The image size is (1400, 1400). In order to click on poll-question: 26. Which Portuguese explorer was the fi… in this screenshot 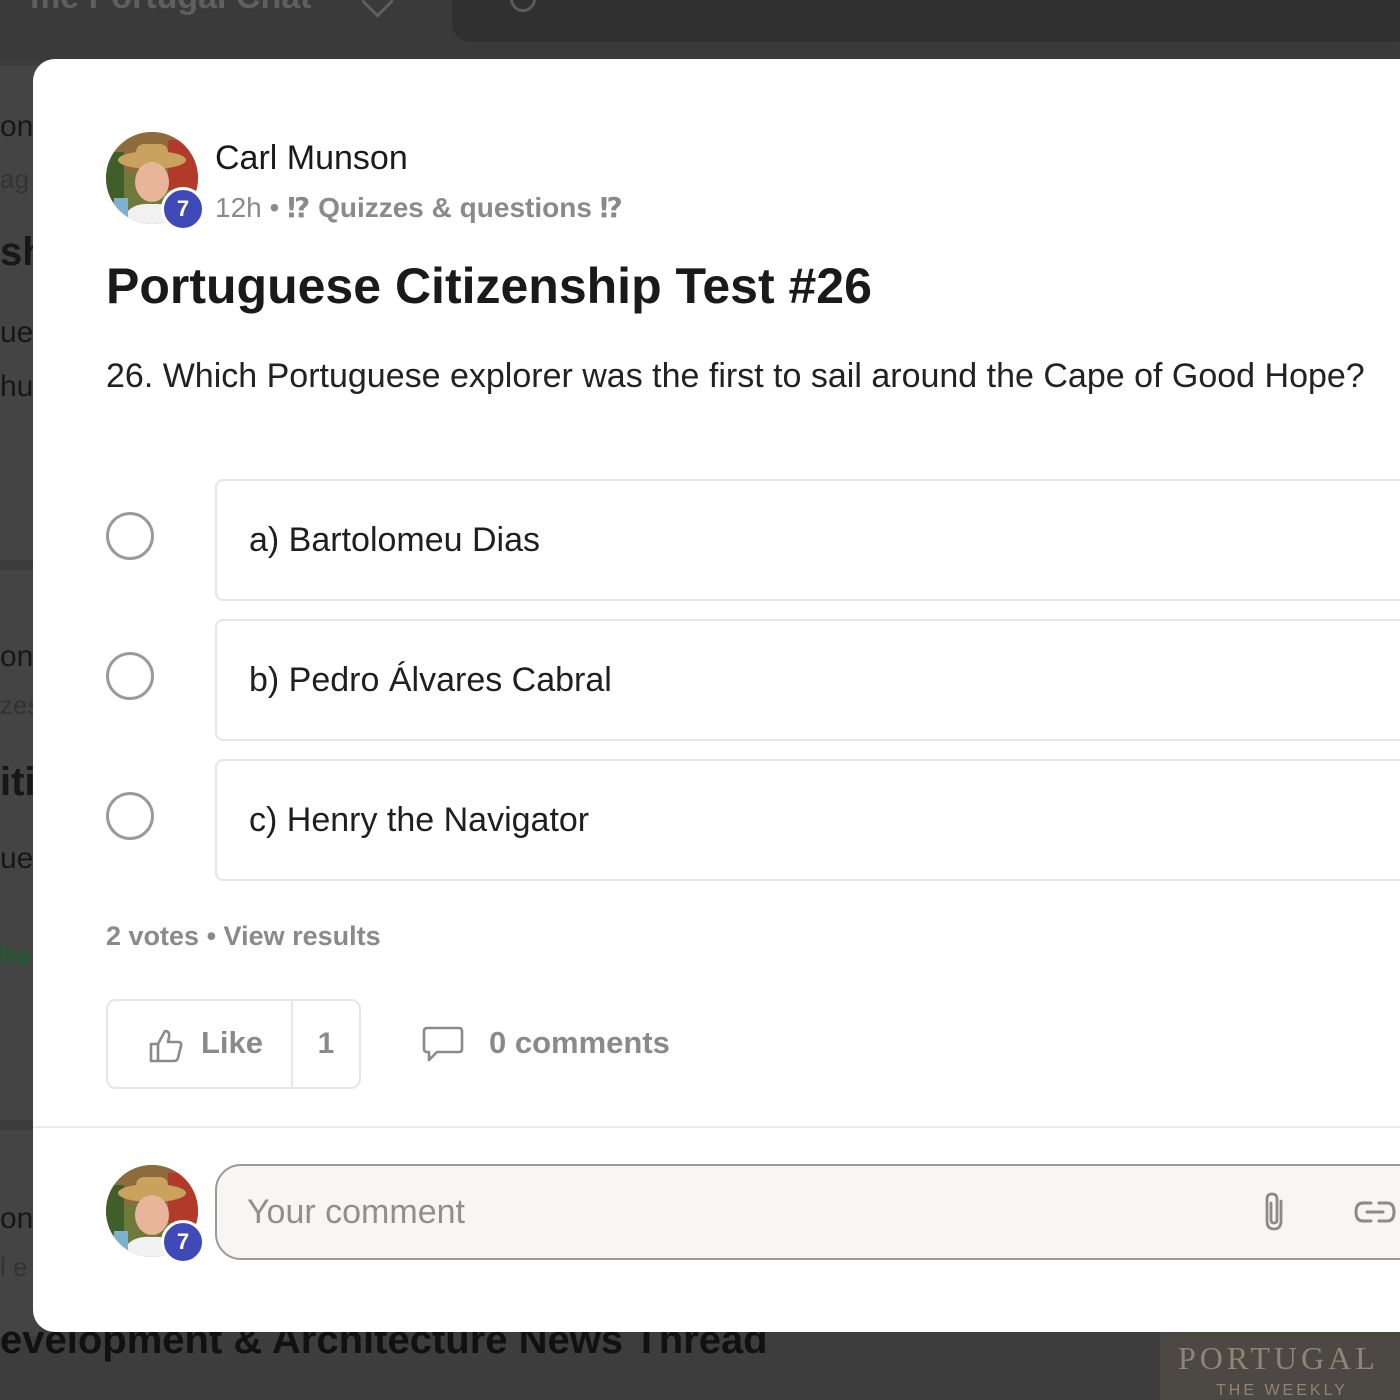, I will do `click(735, 376)`.